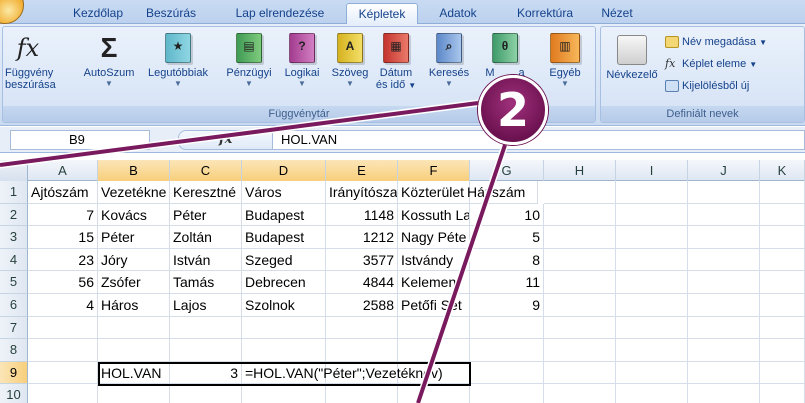 The height and width of the screenshot is (403, 805). Describe the element at coordinates (434, 260) in the screenshot. I see `cell-f4: Istvándy` at that location.